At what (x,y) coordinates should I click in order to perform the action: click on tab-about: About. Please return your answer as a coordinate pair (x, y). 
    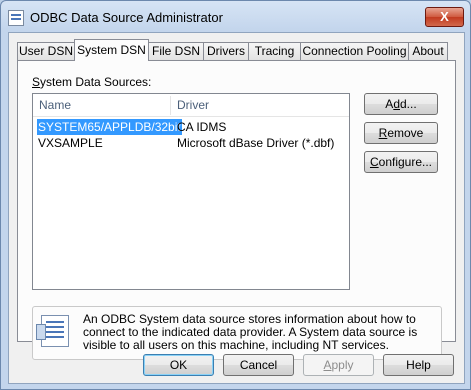
    Looking at the image, I should click on (428, 51).